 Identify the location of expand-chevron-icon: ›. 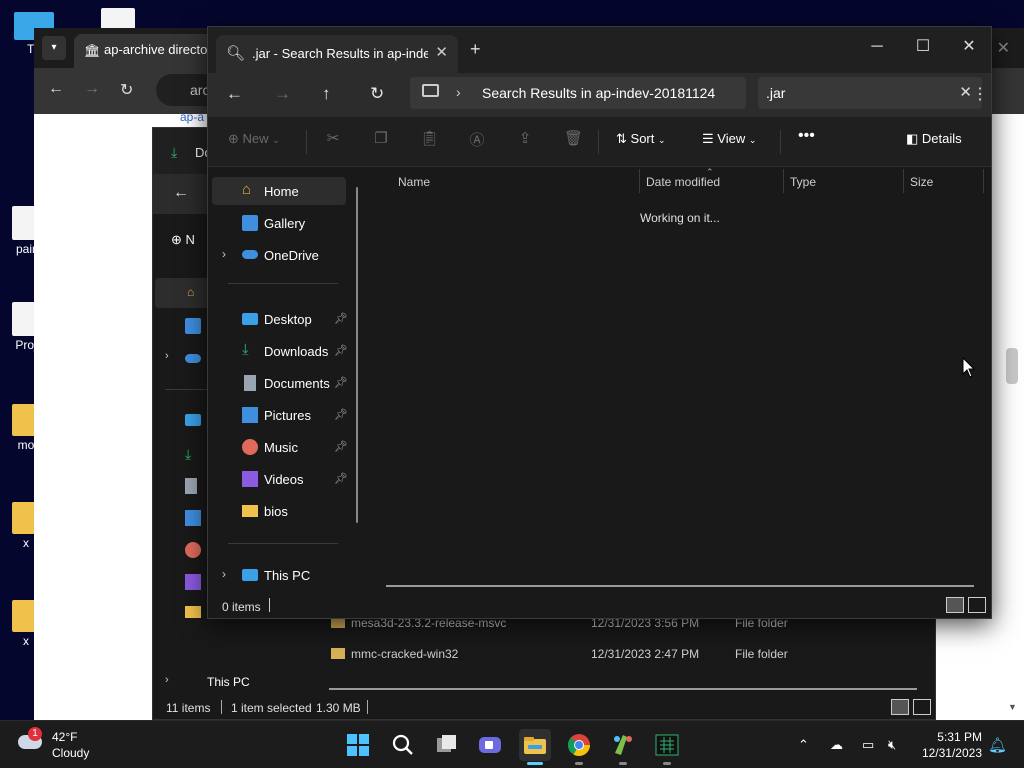
(167, 356).